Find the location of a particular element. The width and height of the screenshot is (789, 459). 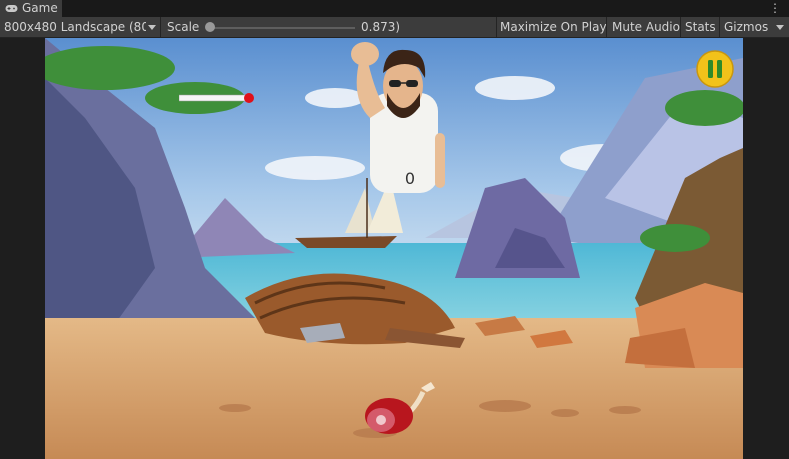

pause-button is located at coordinates (715, 69).